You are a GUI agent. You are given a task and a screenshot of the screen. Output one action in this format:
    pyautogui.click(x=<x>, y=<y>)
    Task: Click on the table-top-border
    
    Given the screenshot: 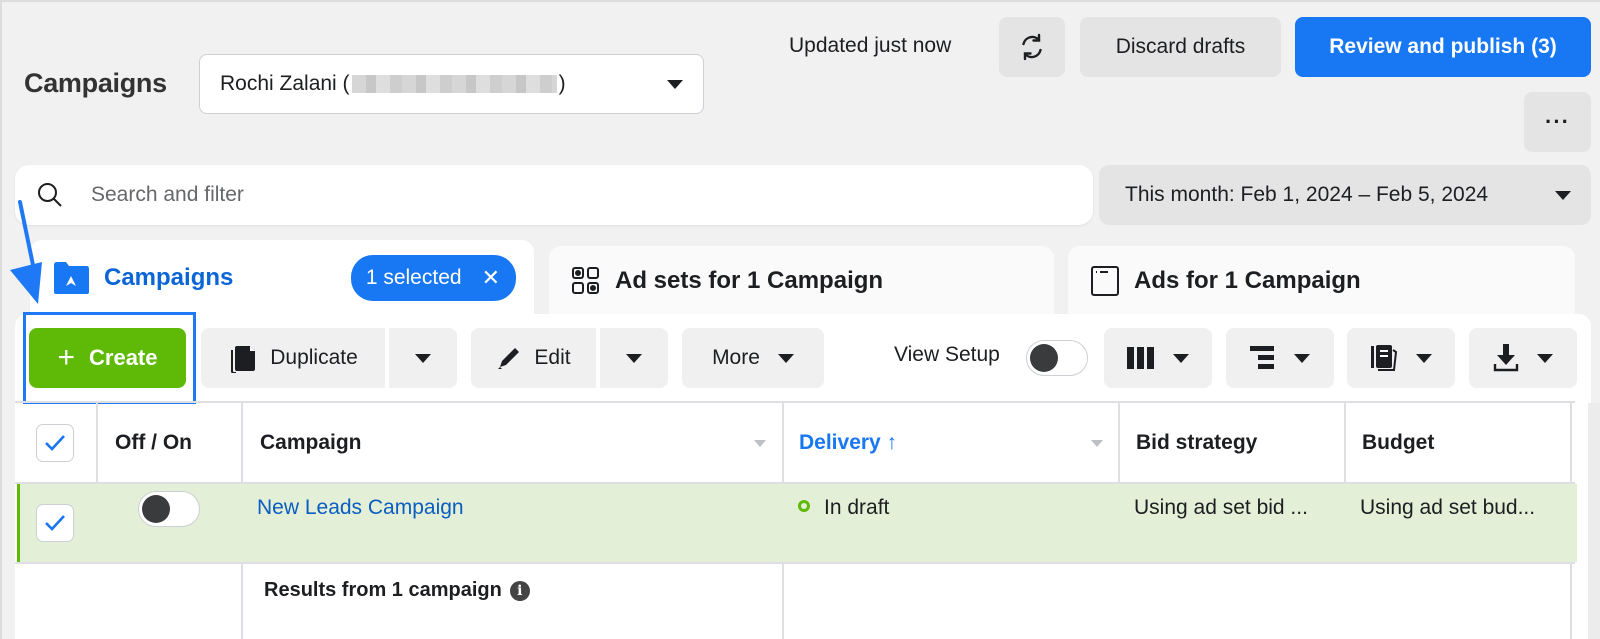 What is the action you would take?
    pyautogui.click(x=795, y=402)
    